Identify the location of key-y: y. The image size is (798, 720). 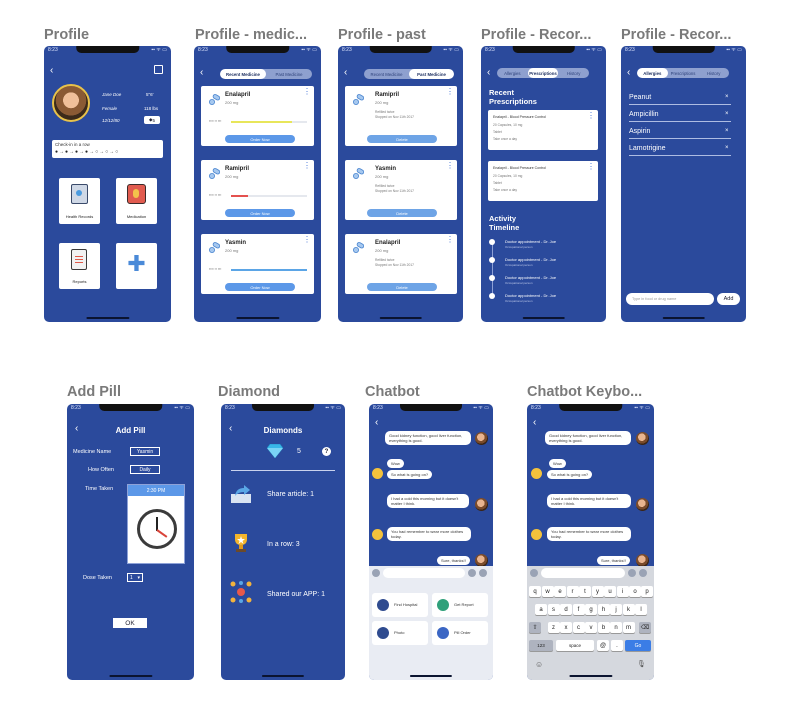
(597, 591).